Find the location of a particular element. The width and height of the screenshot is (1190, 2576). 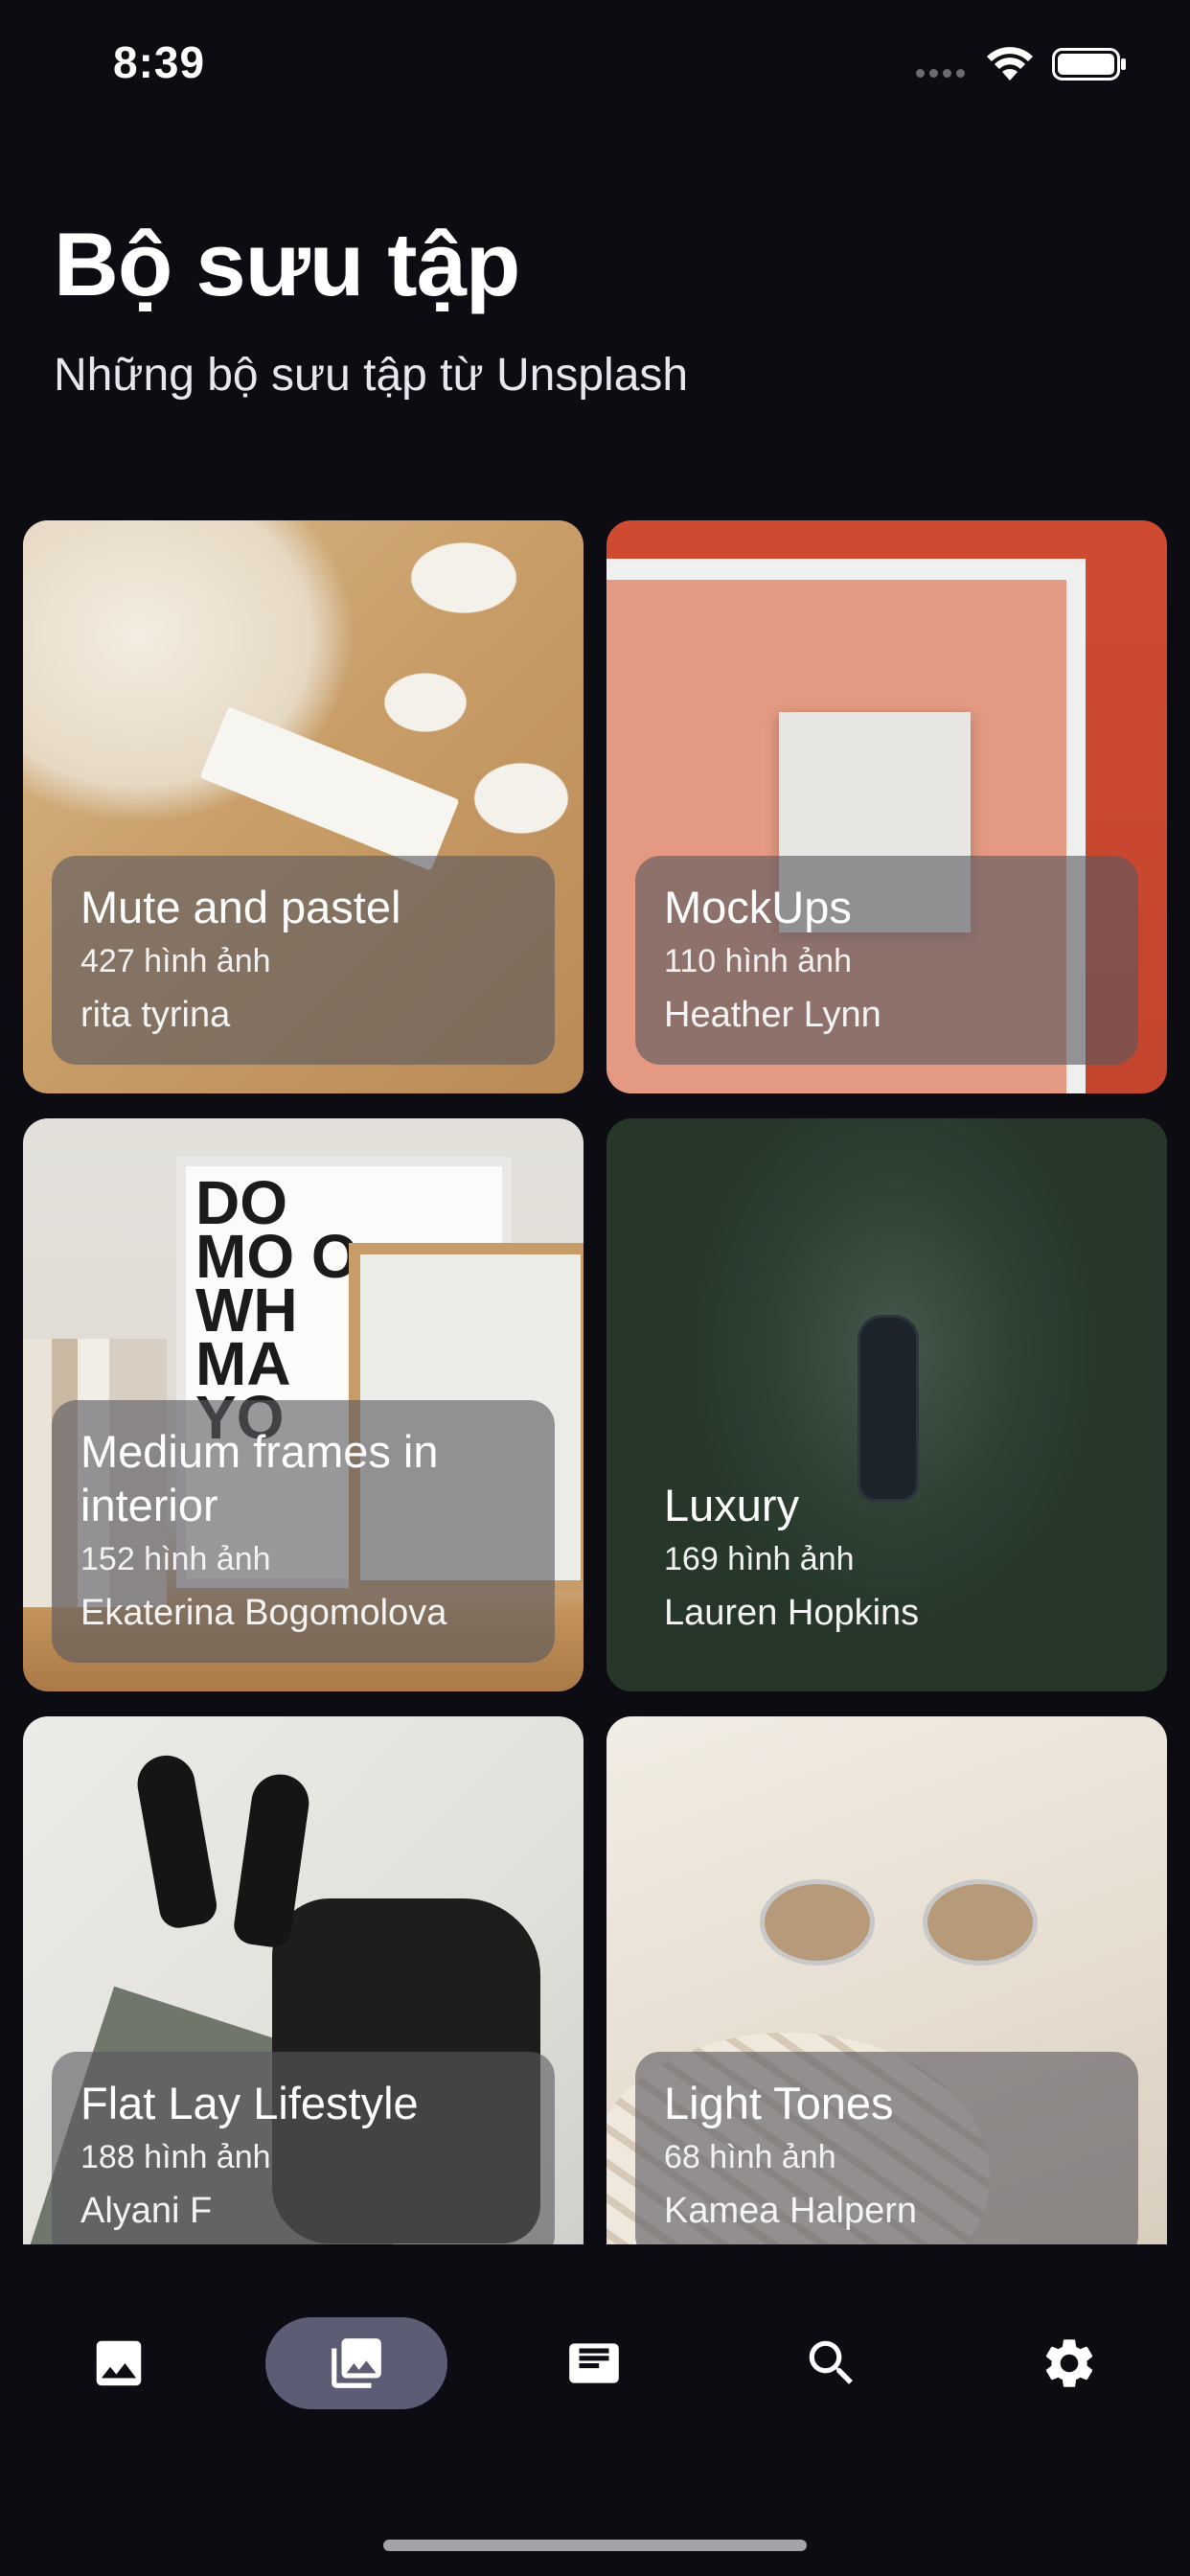

nav-articles-tab is located at coordinates (594, 2363).